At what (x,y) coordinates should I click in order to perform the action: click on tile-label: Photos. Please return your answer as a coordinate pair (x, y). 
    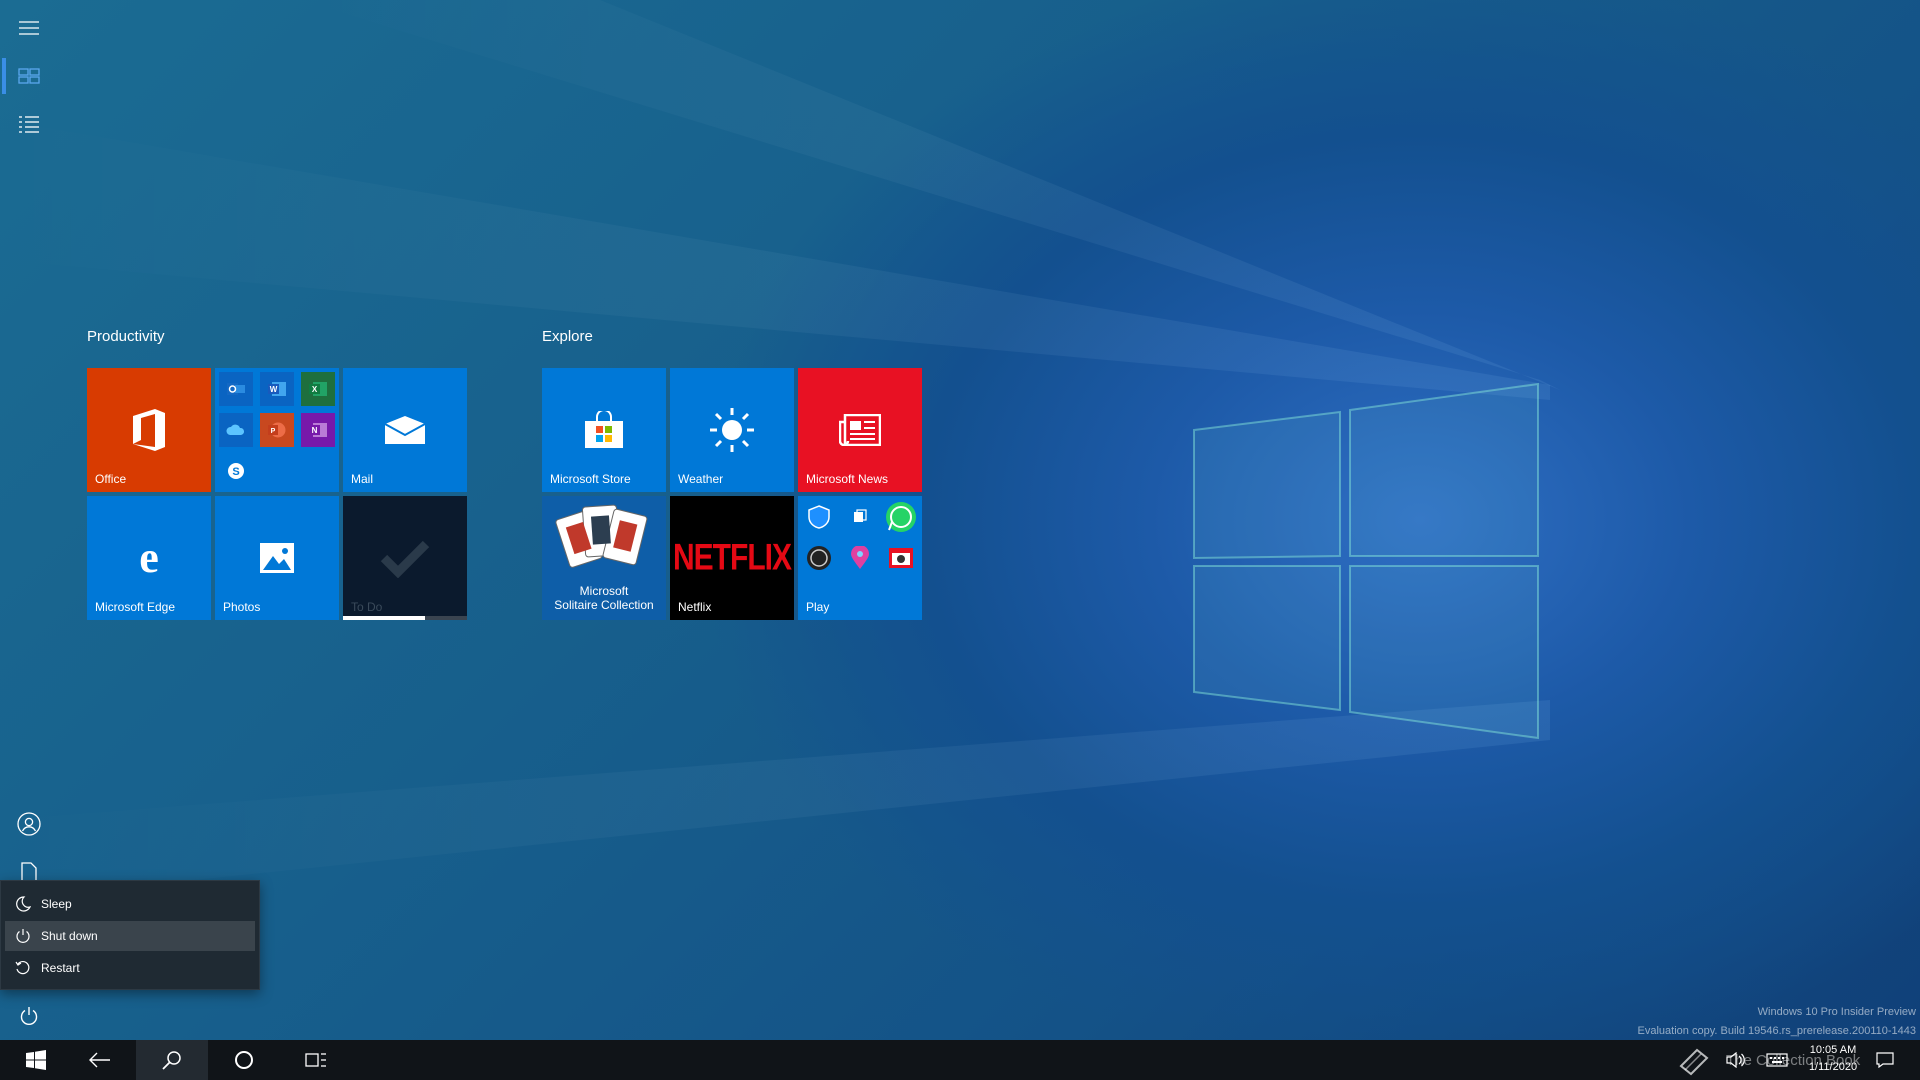
    Looking at the image, I should click on (242, 607).